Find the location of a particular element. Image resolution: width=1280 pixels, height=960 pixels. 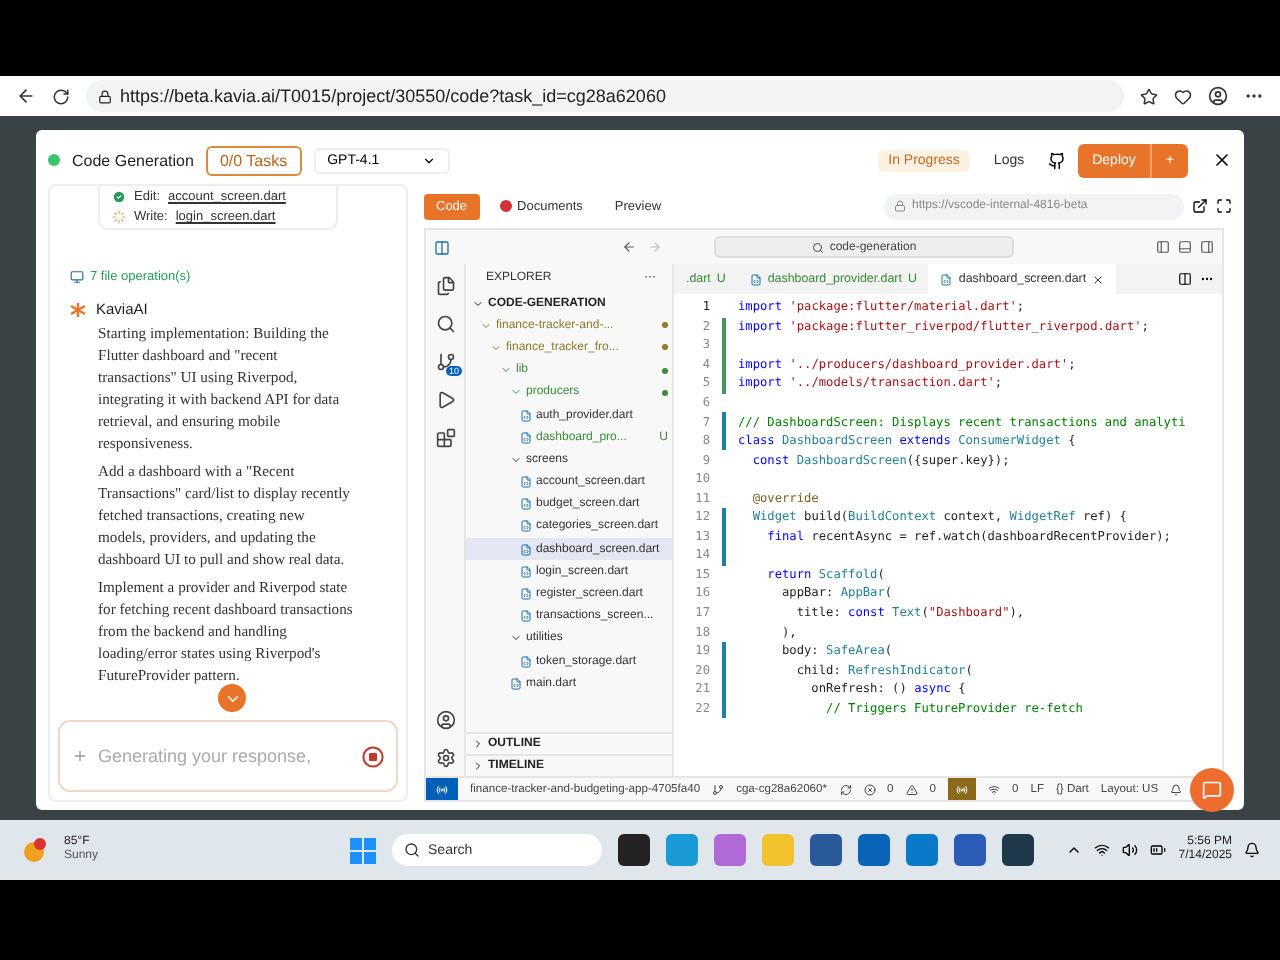

stop-icon is located at coordinates (373, 756).